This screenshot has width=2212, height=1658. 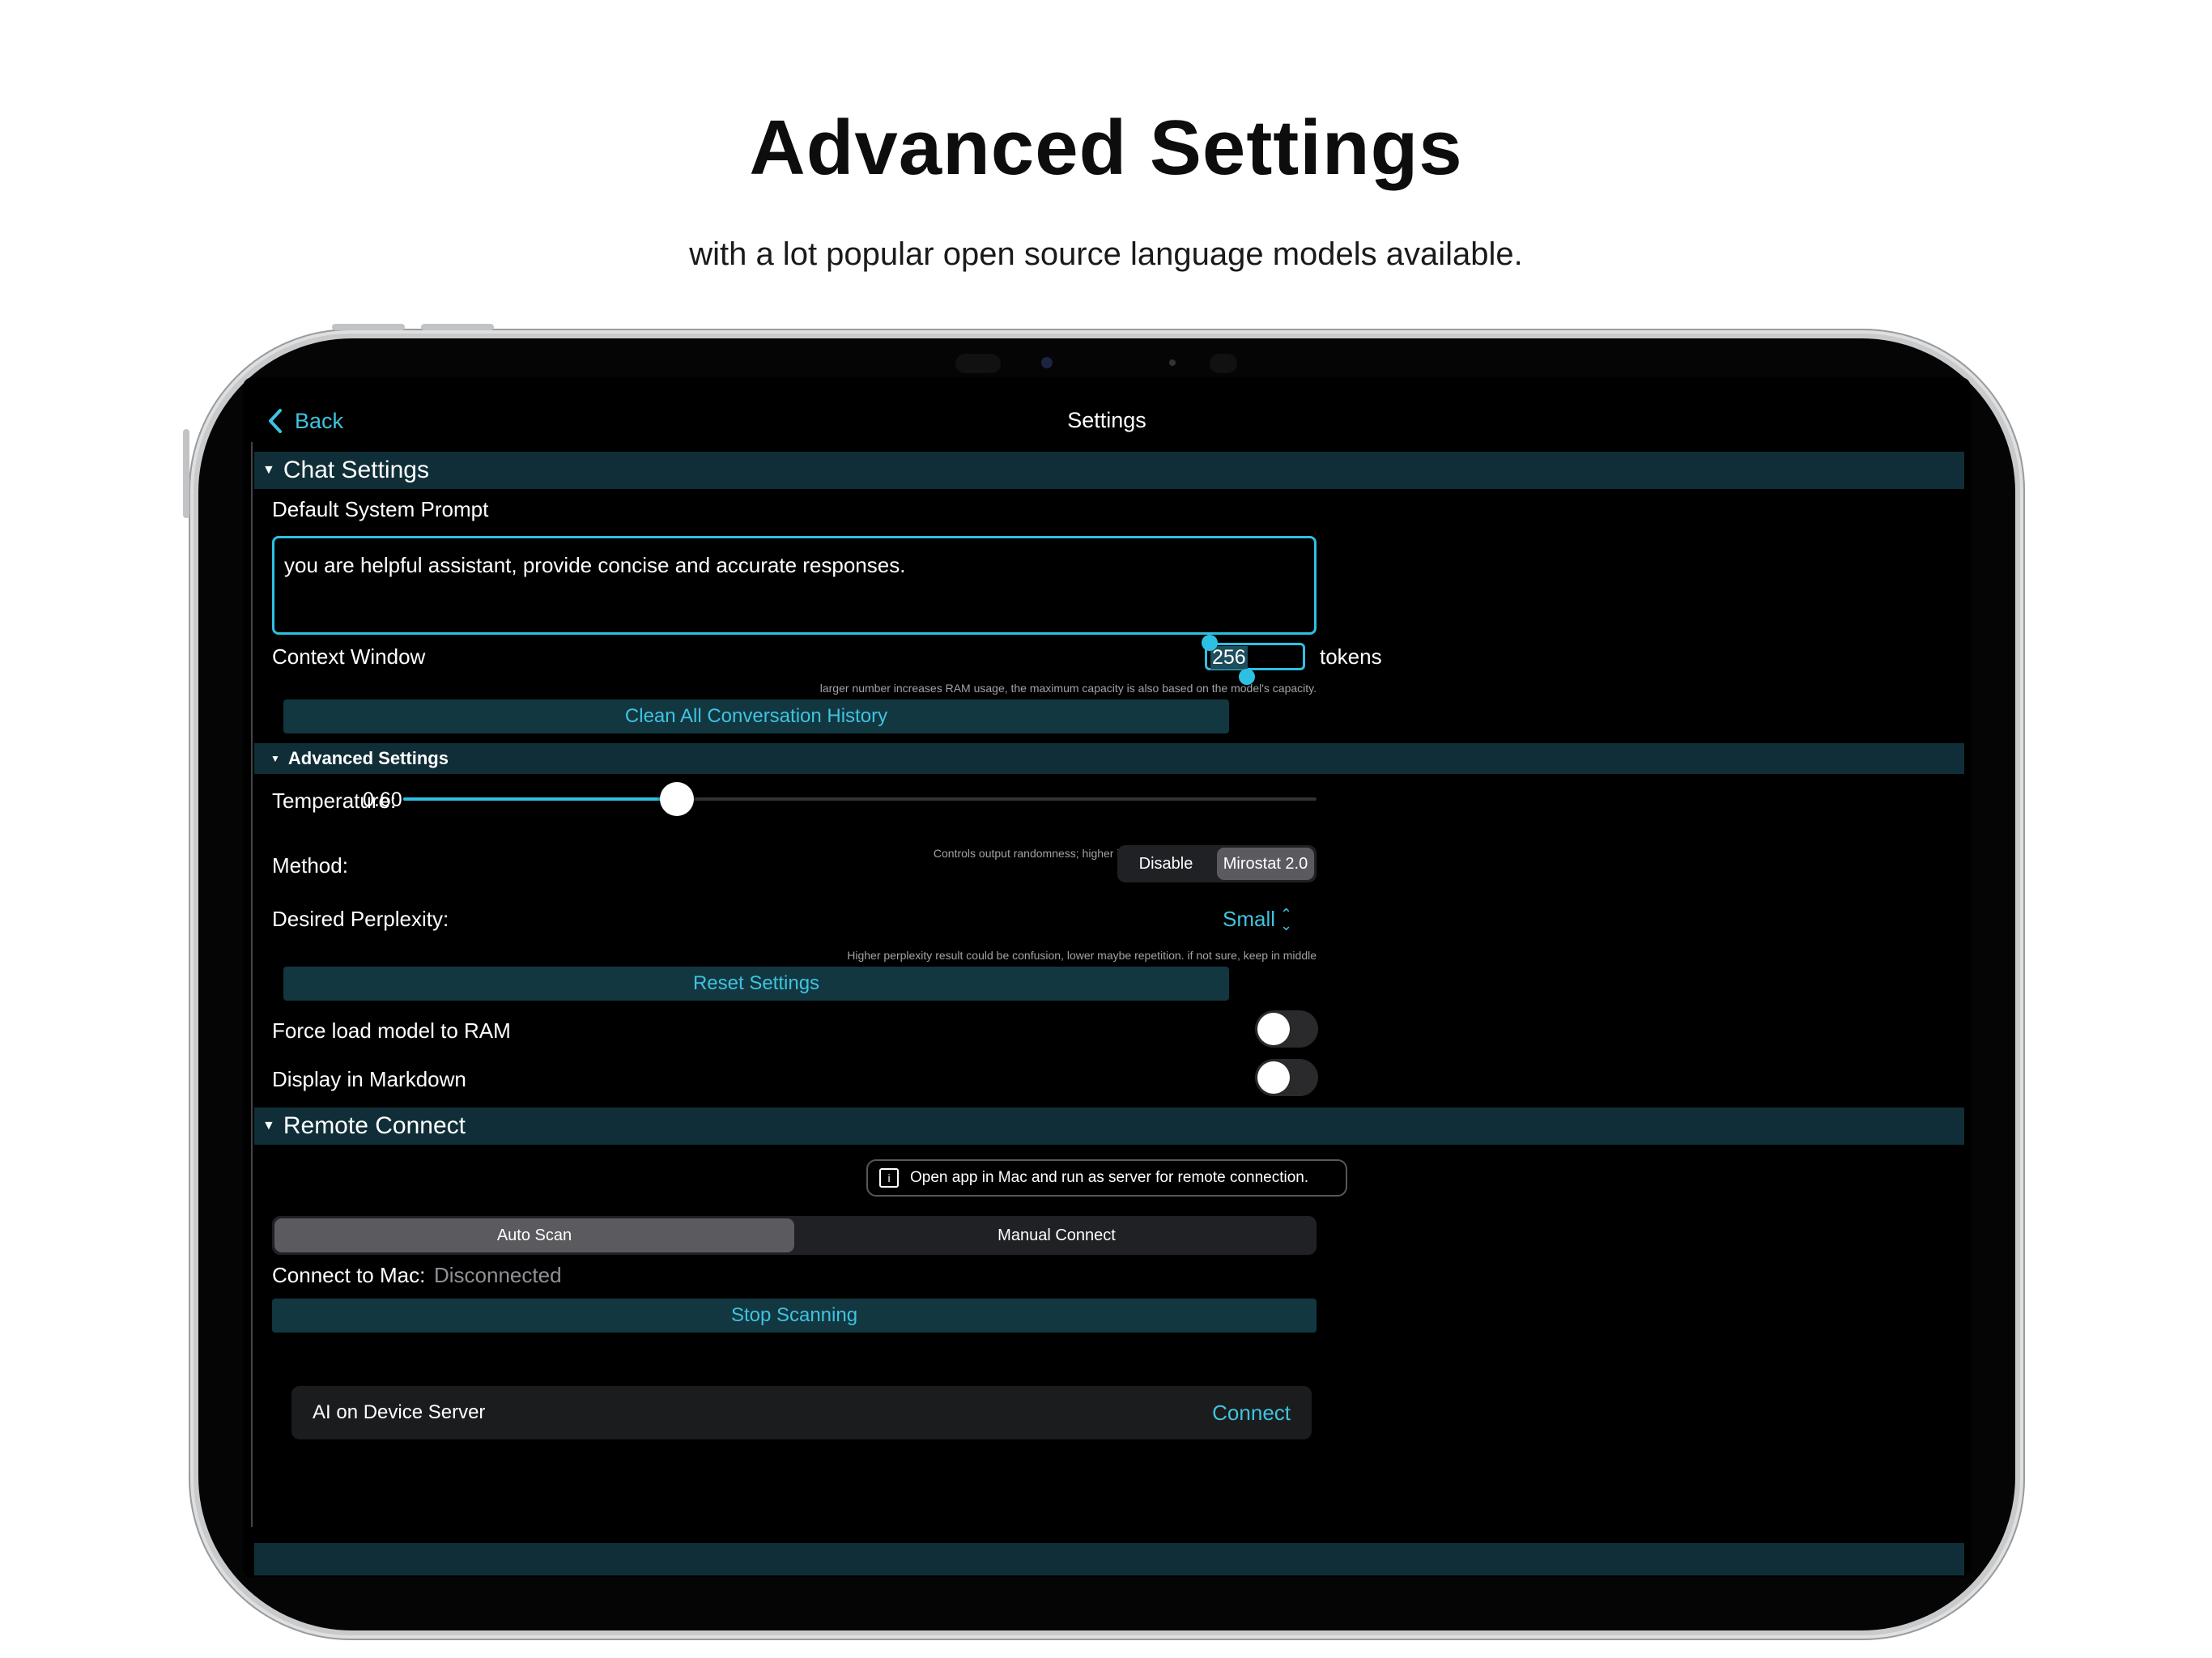 What do you see at coordinates (1265, 864) in the screenshot?
I see `method-option-mirostat: Mirostat 2.0` at bounding box center [1265, 864].